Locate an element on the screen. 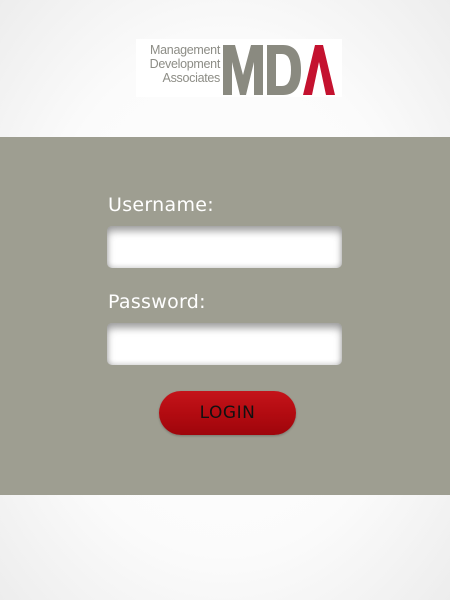 This screenshot has width=450, height=600. logo-letter-a is located at coordinates (319, 70).